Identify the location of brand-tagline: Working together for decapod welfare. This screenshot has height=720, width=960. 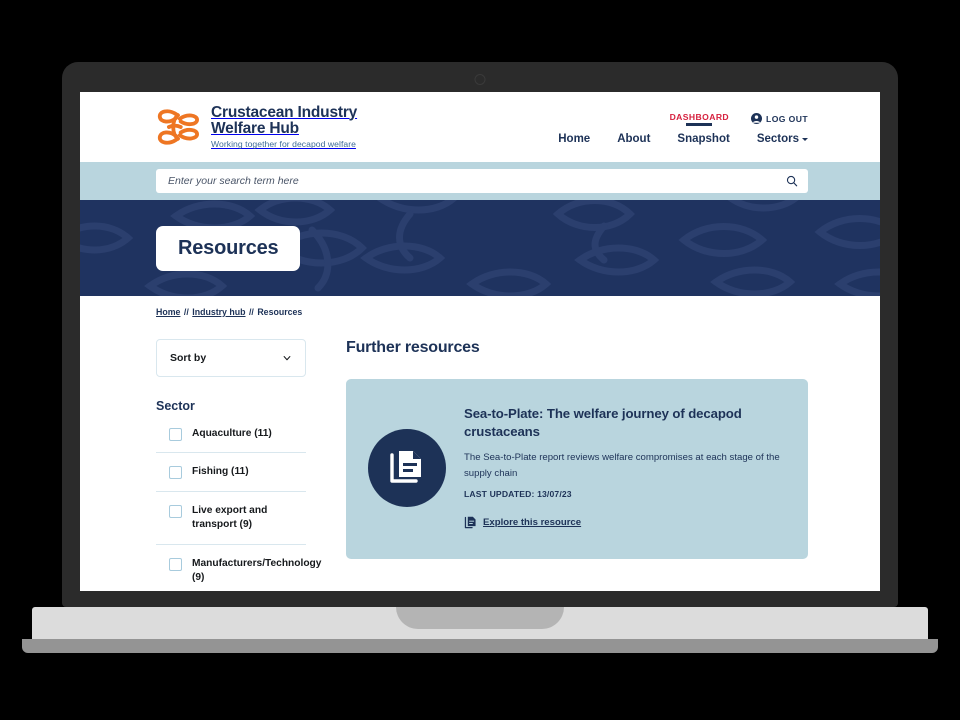
(283, 144).